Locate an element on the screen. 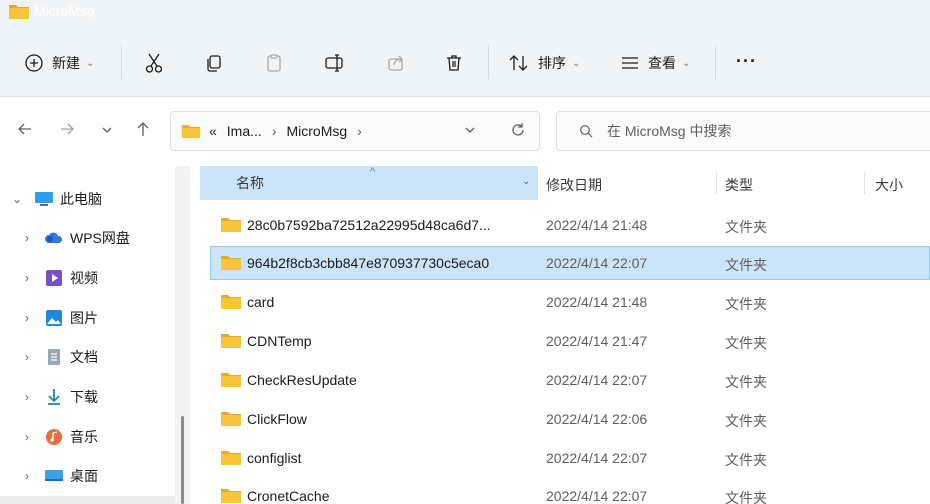  rename-button is located at coordinates (335, 63).